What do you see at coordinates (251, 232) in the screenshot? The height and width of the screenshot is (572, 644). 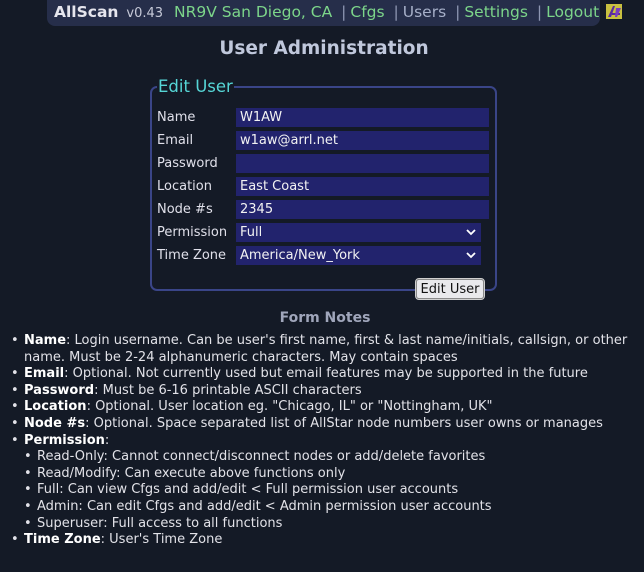 I see `permission-select-value: Full` at bounding box center [251, 232].